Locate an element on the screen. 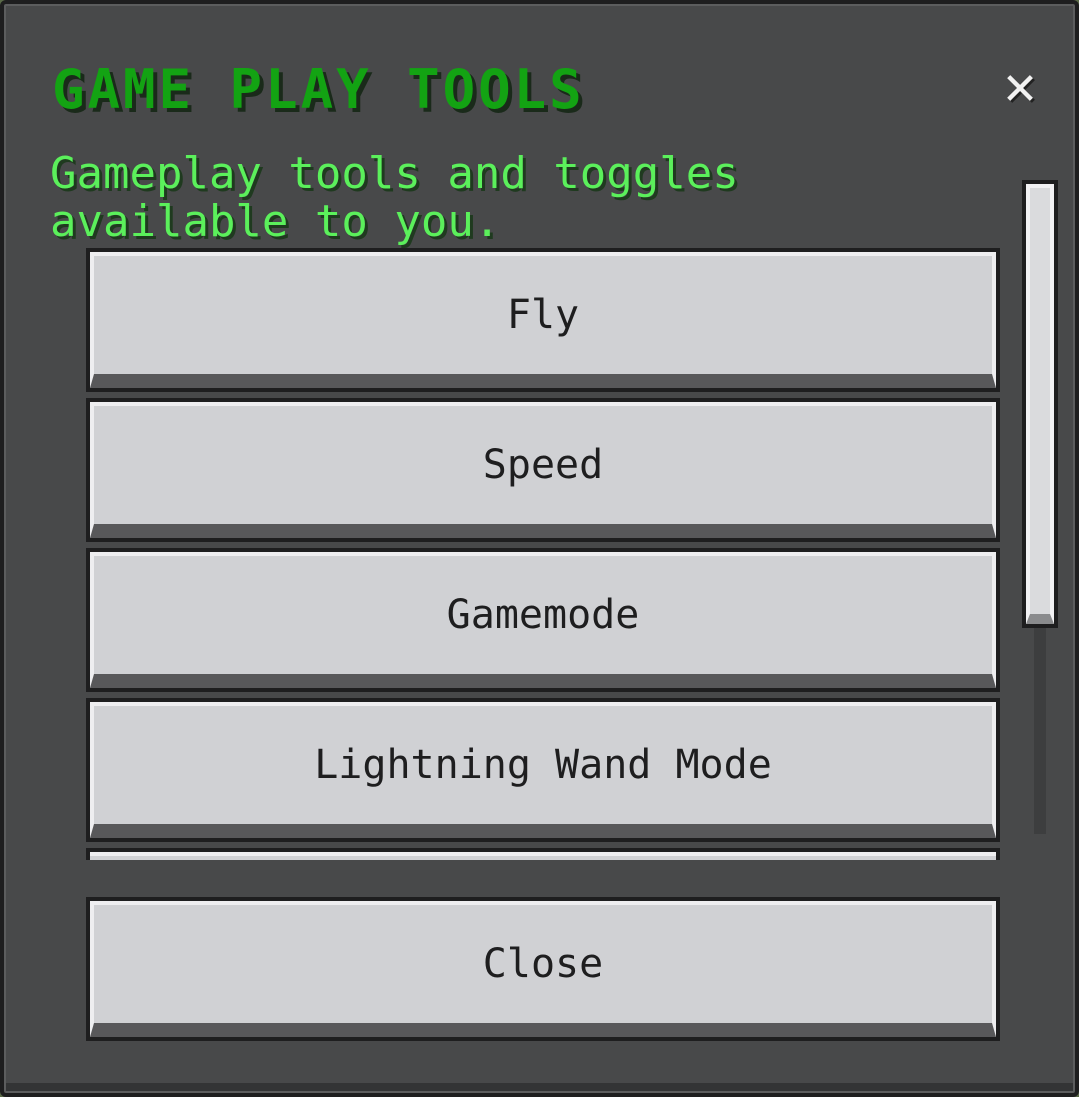 The image size is (1079, 1097). partially-visible-button-face is located at coordinates (543, 856).